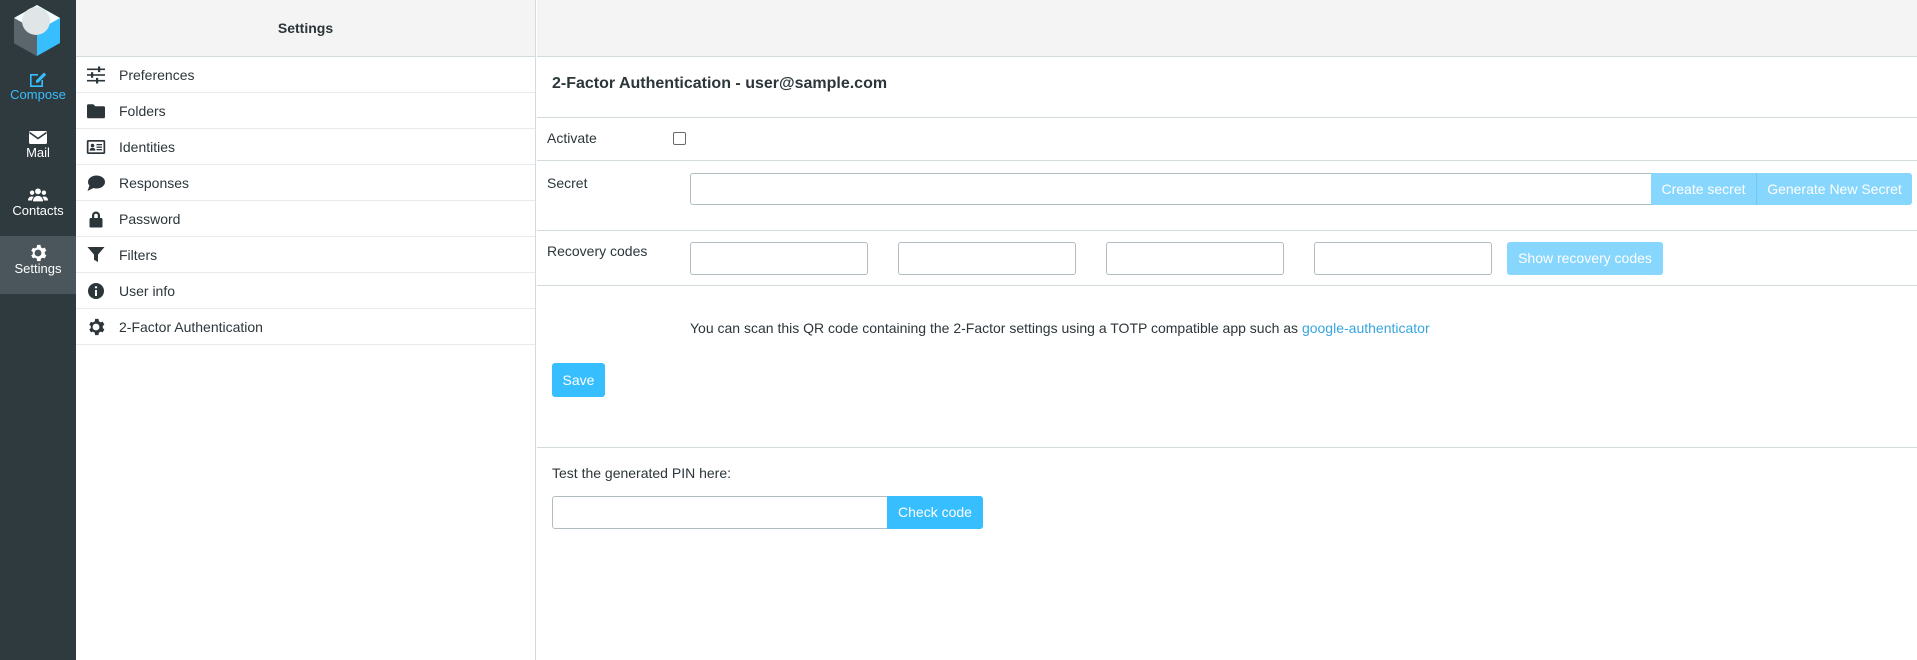 This screenshot has width=1917, height=660. I want to click on save-button: Save, so click(578, 380).